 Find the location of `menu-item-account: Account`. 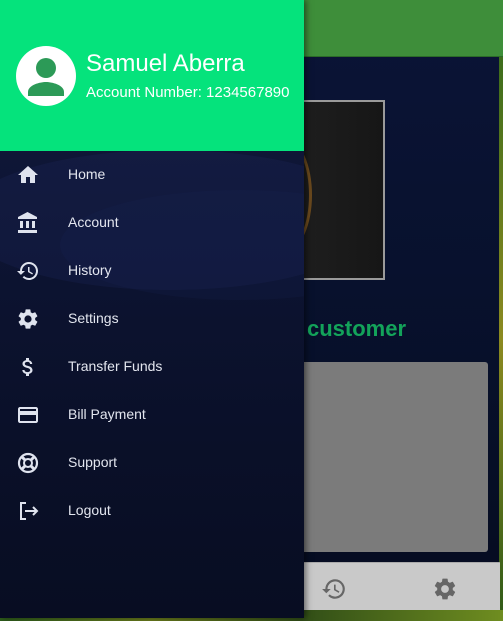

menu-item-account: Account is located at coordinates (152, 223).